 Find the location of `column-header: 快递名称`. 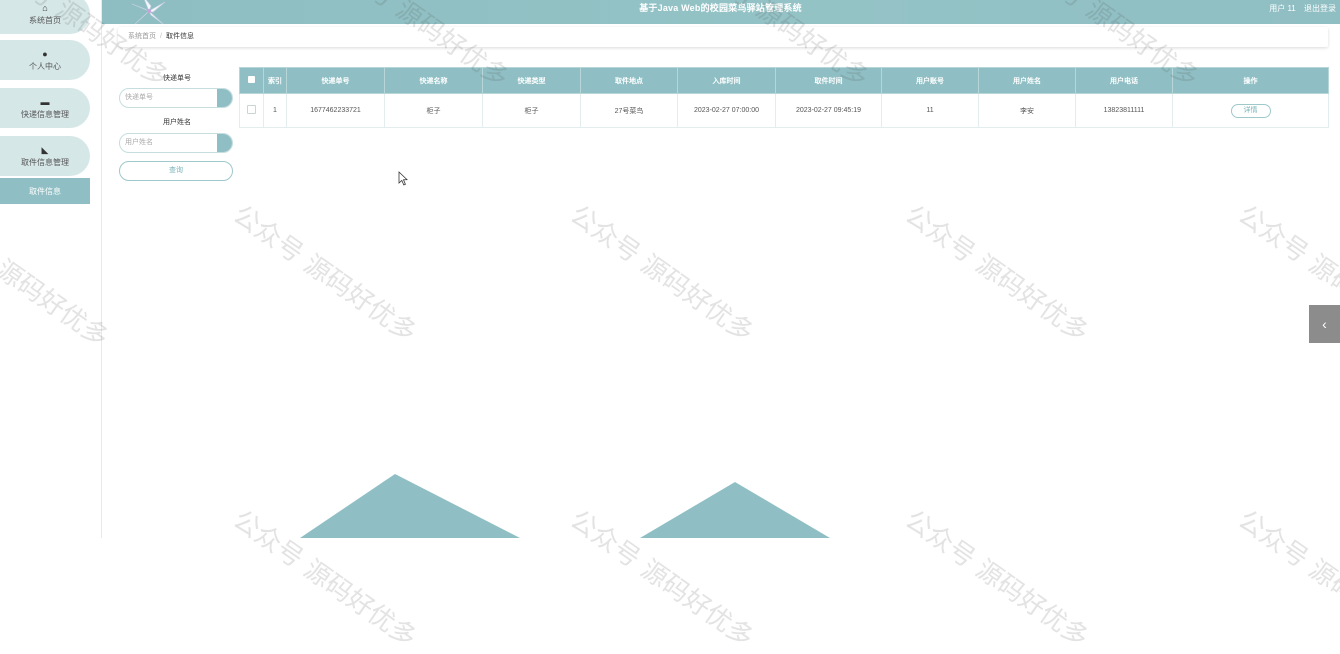

column-header: 快递名称 is located at coordinates (433, 80).